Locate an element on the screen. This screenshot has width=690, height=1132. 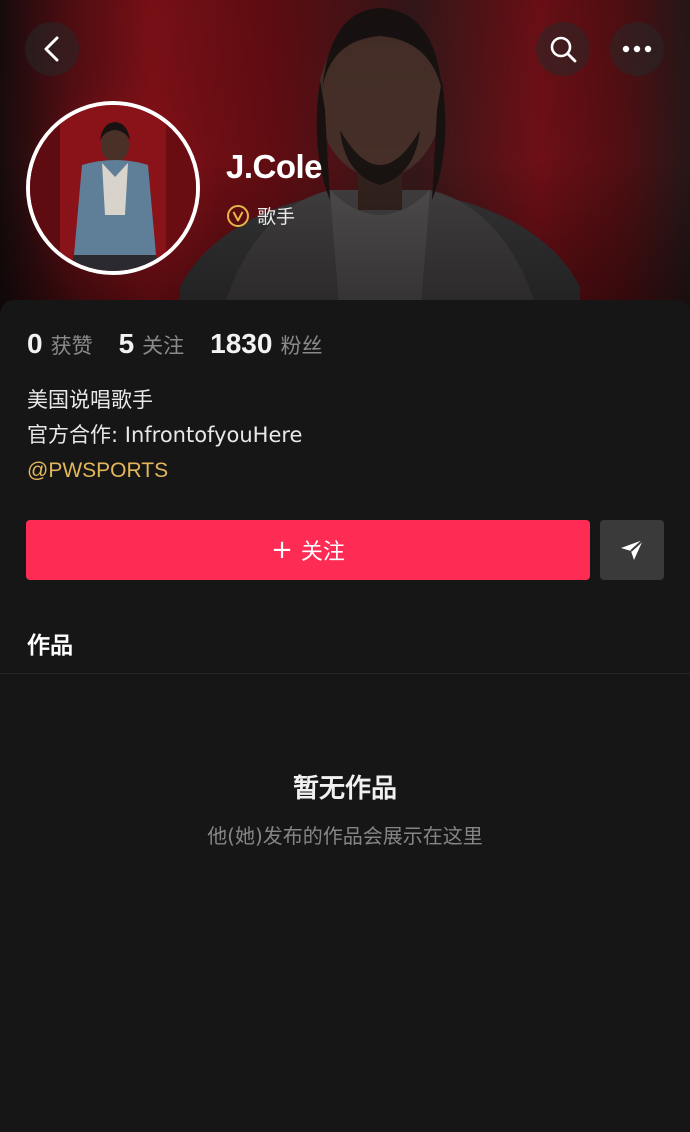
plus-icon: + is located at coordinates (282, 550).